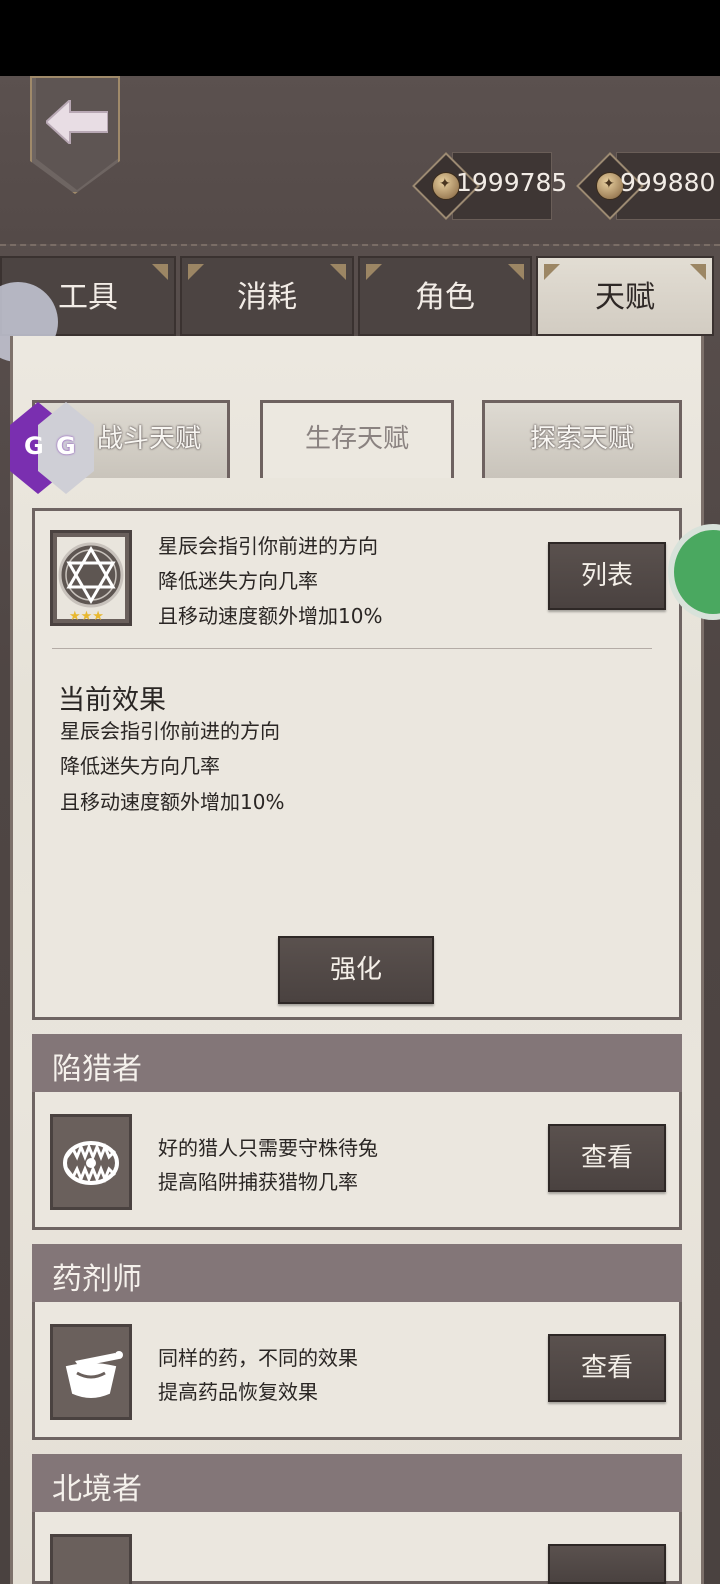  What do you see at coordinates (445, 296) in the screenshot?
I see `tab-character: 角色` at bounding box center [445, 296].